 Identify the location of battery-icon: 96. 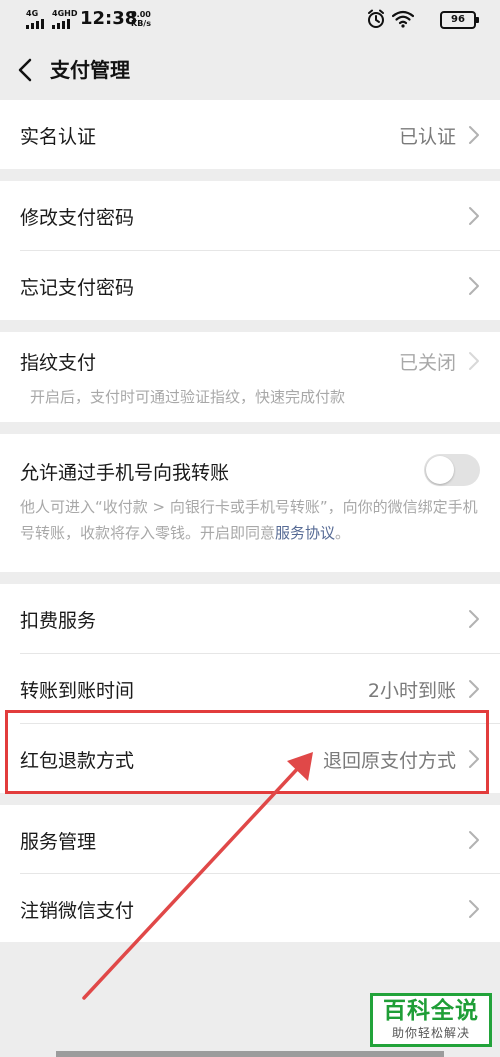
(459, 20).